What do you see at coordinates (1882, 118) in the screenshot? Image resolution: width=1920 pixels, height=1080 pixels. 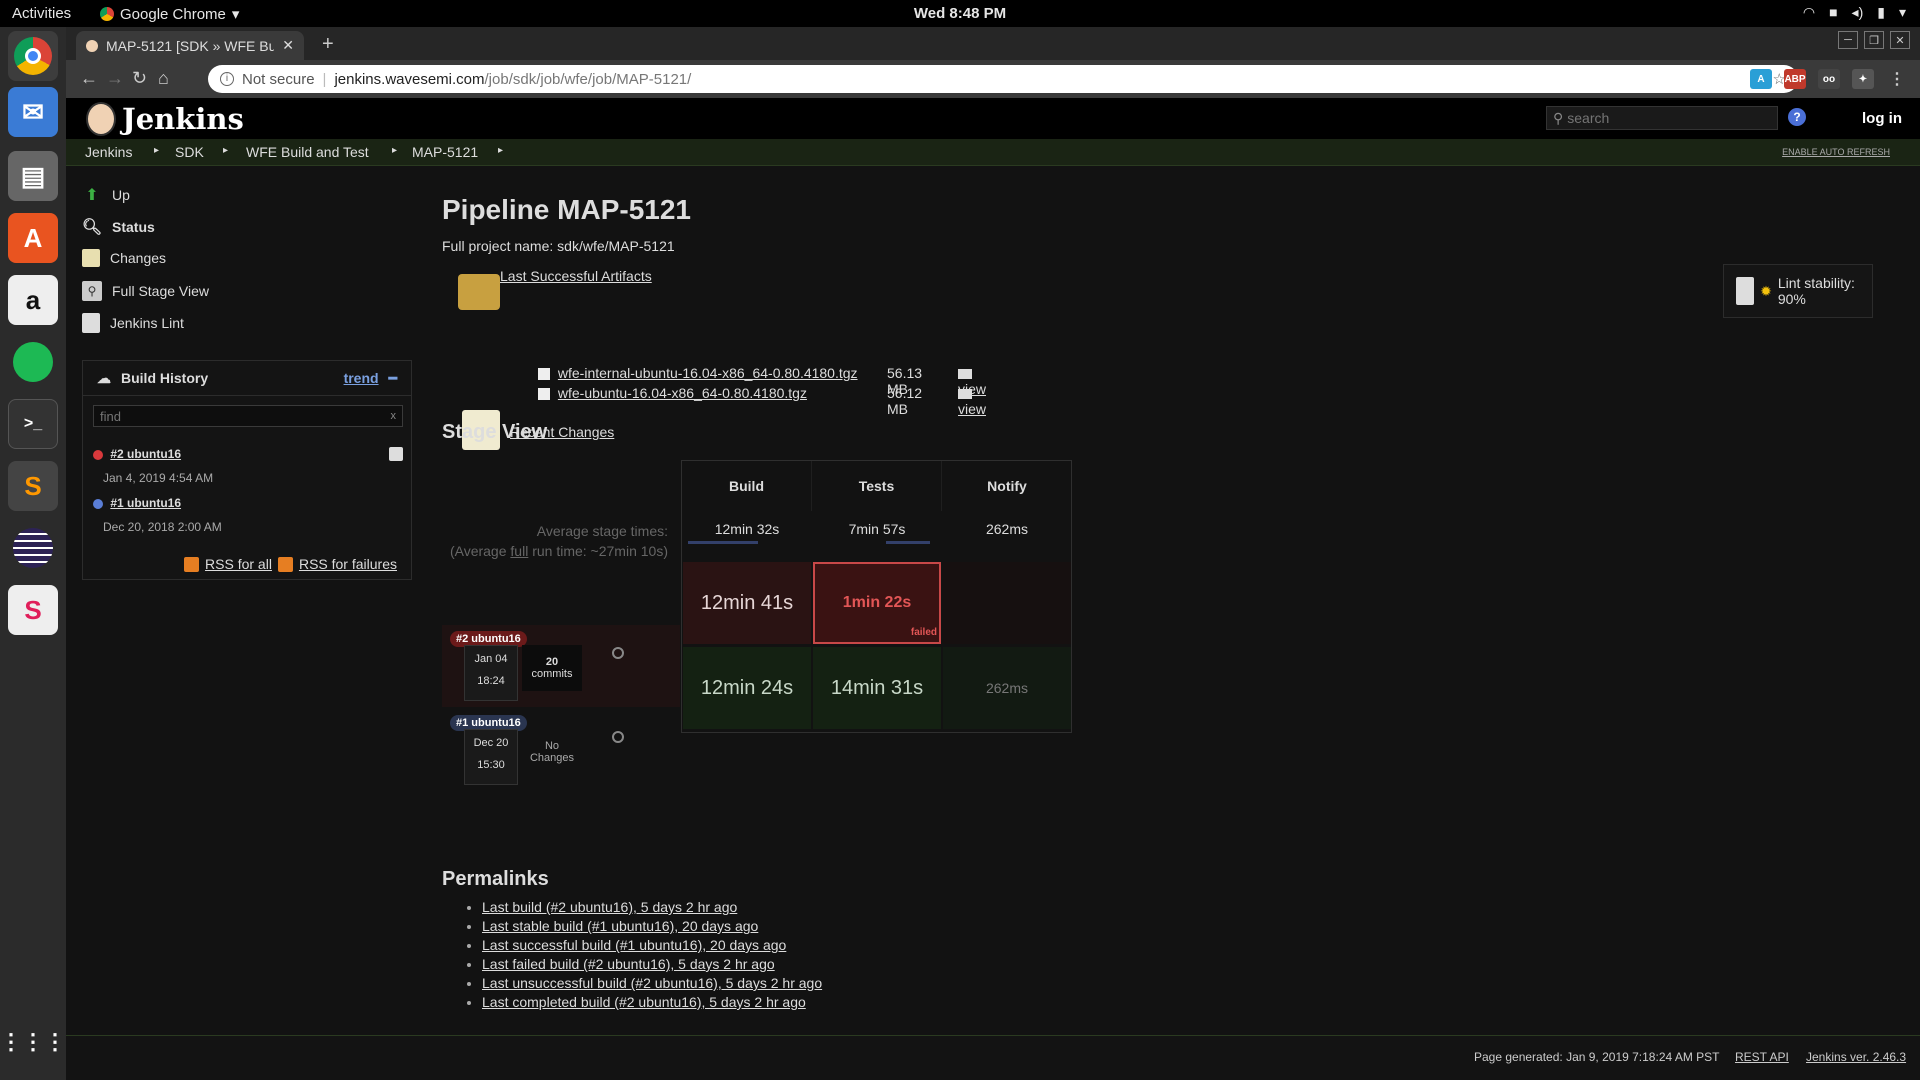 I see `login-link: log in` at bounding box center [1882, 118].